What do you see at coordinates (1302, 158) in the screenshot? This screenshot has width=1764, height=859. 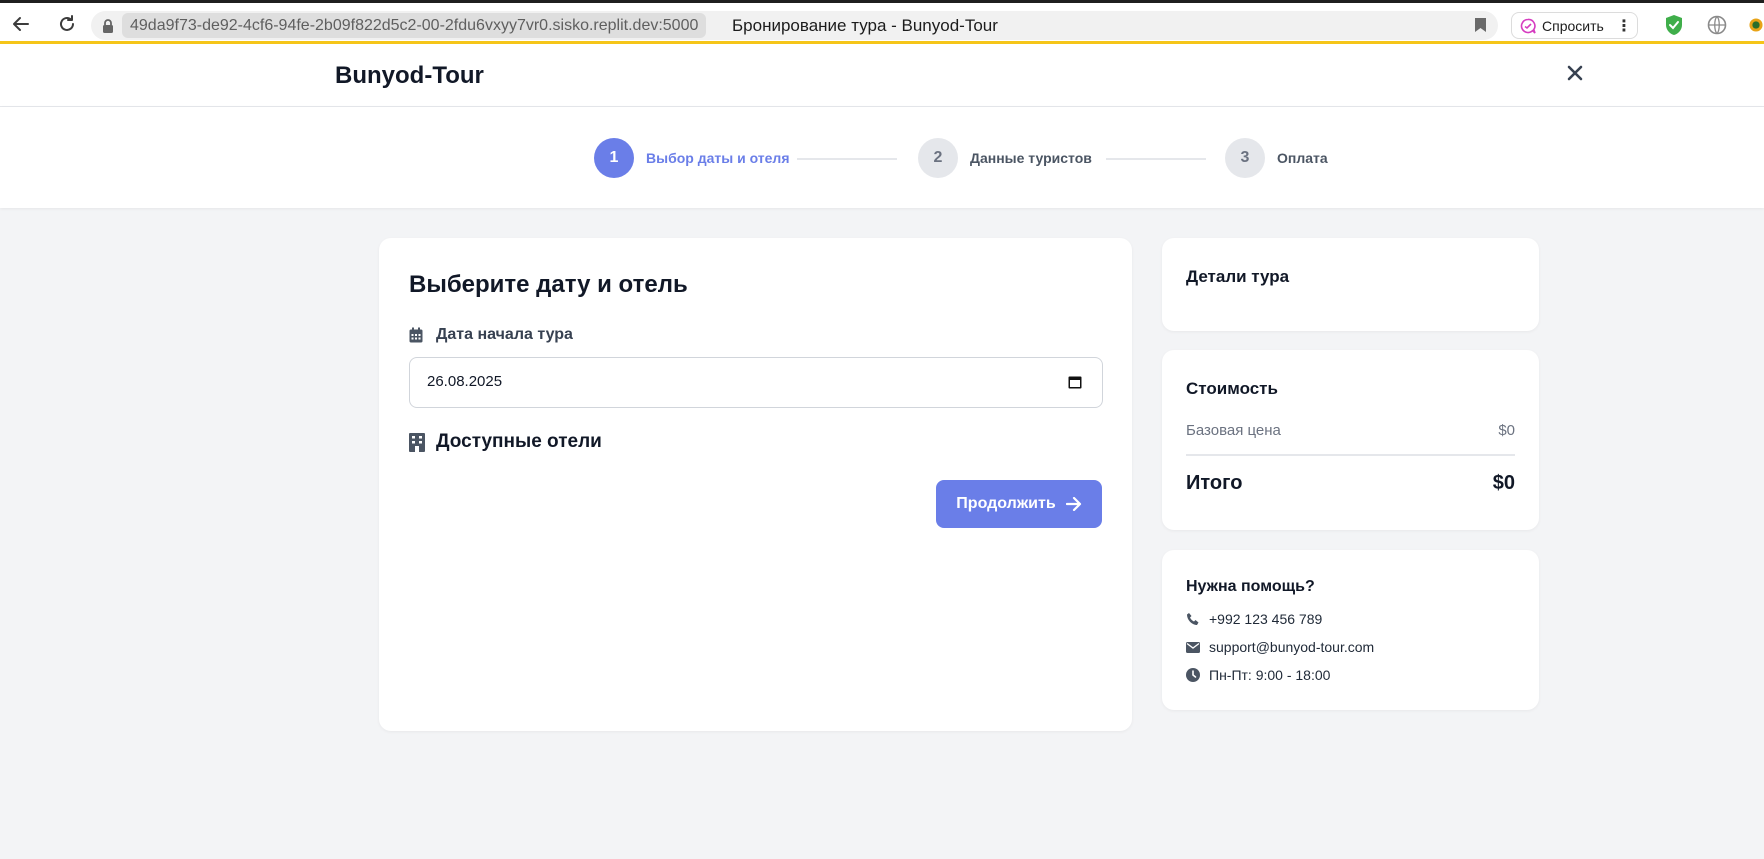 I see `step-3-label: Оплата` at bounding box center [1302, 158].